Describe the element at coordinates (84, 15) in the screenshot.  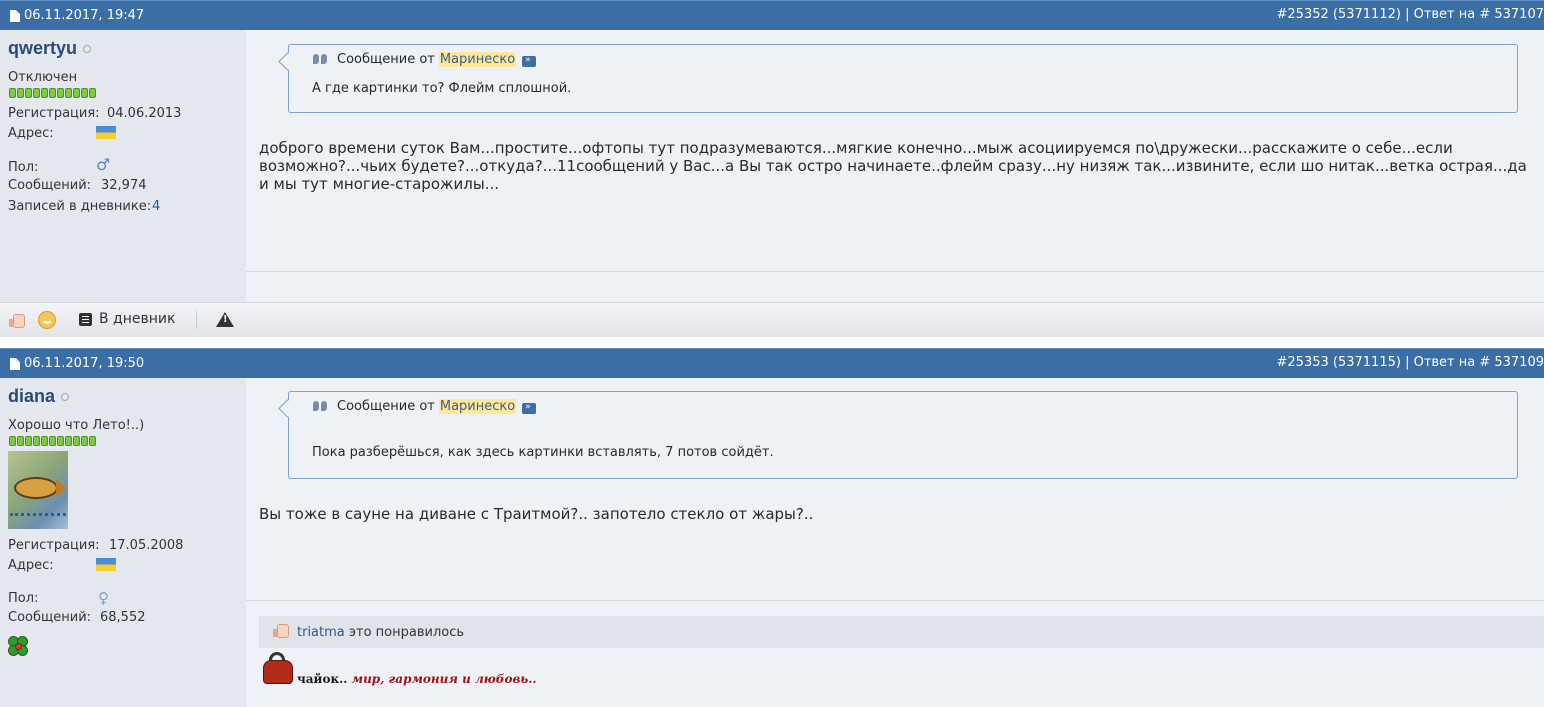
I see `post-date-text: 06.11.2017, 19:47` at that location.